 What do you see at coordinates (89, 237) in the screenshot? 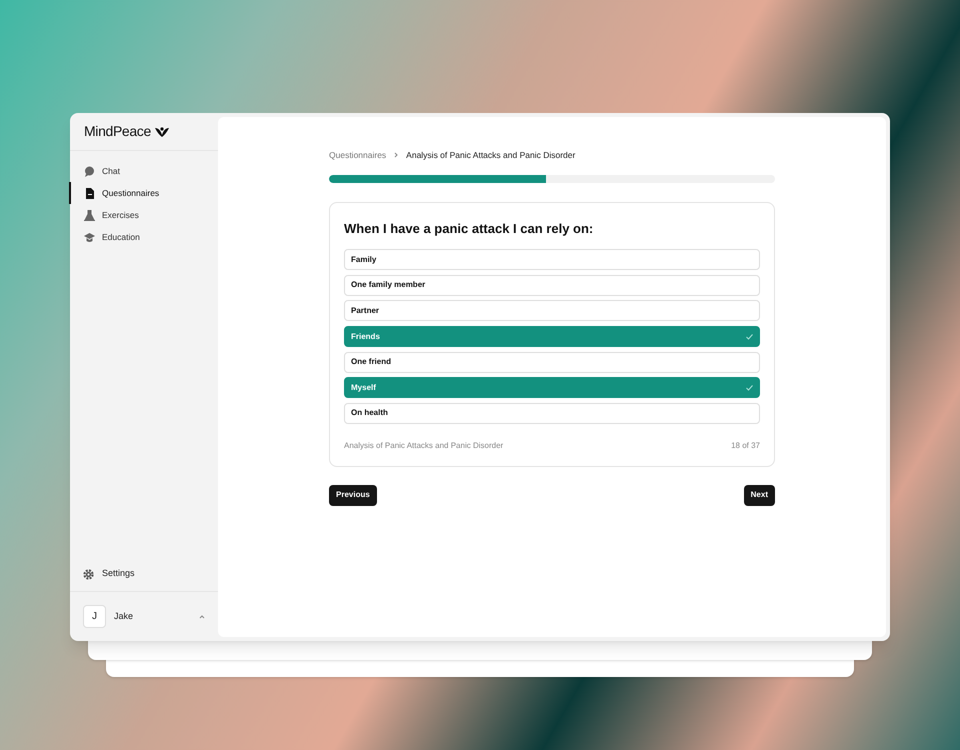
I see `graduation-cap-icon` at bounding box center [89, 237].